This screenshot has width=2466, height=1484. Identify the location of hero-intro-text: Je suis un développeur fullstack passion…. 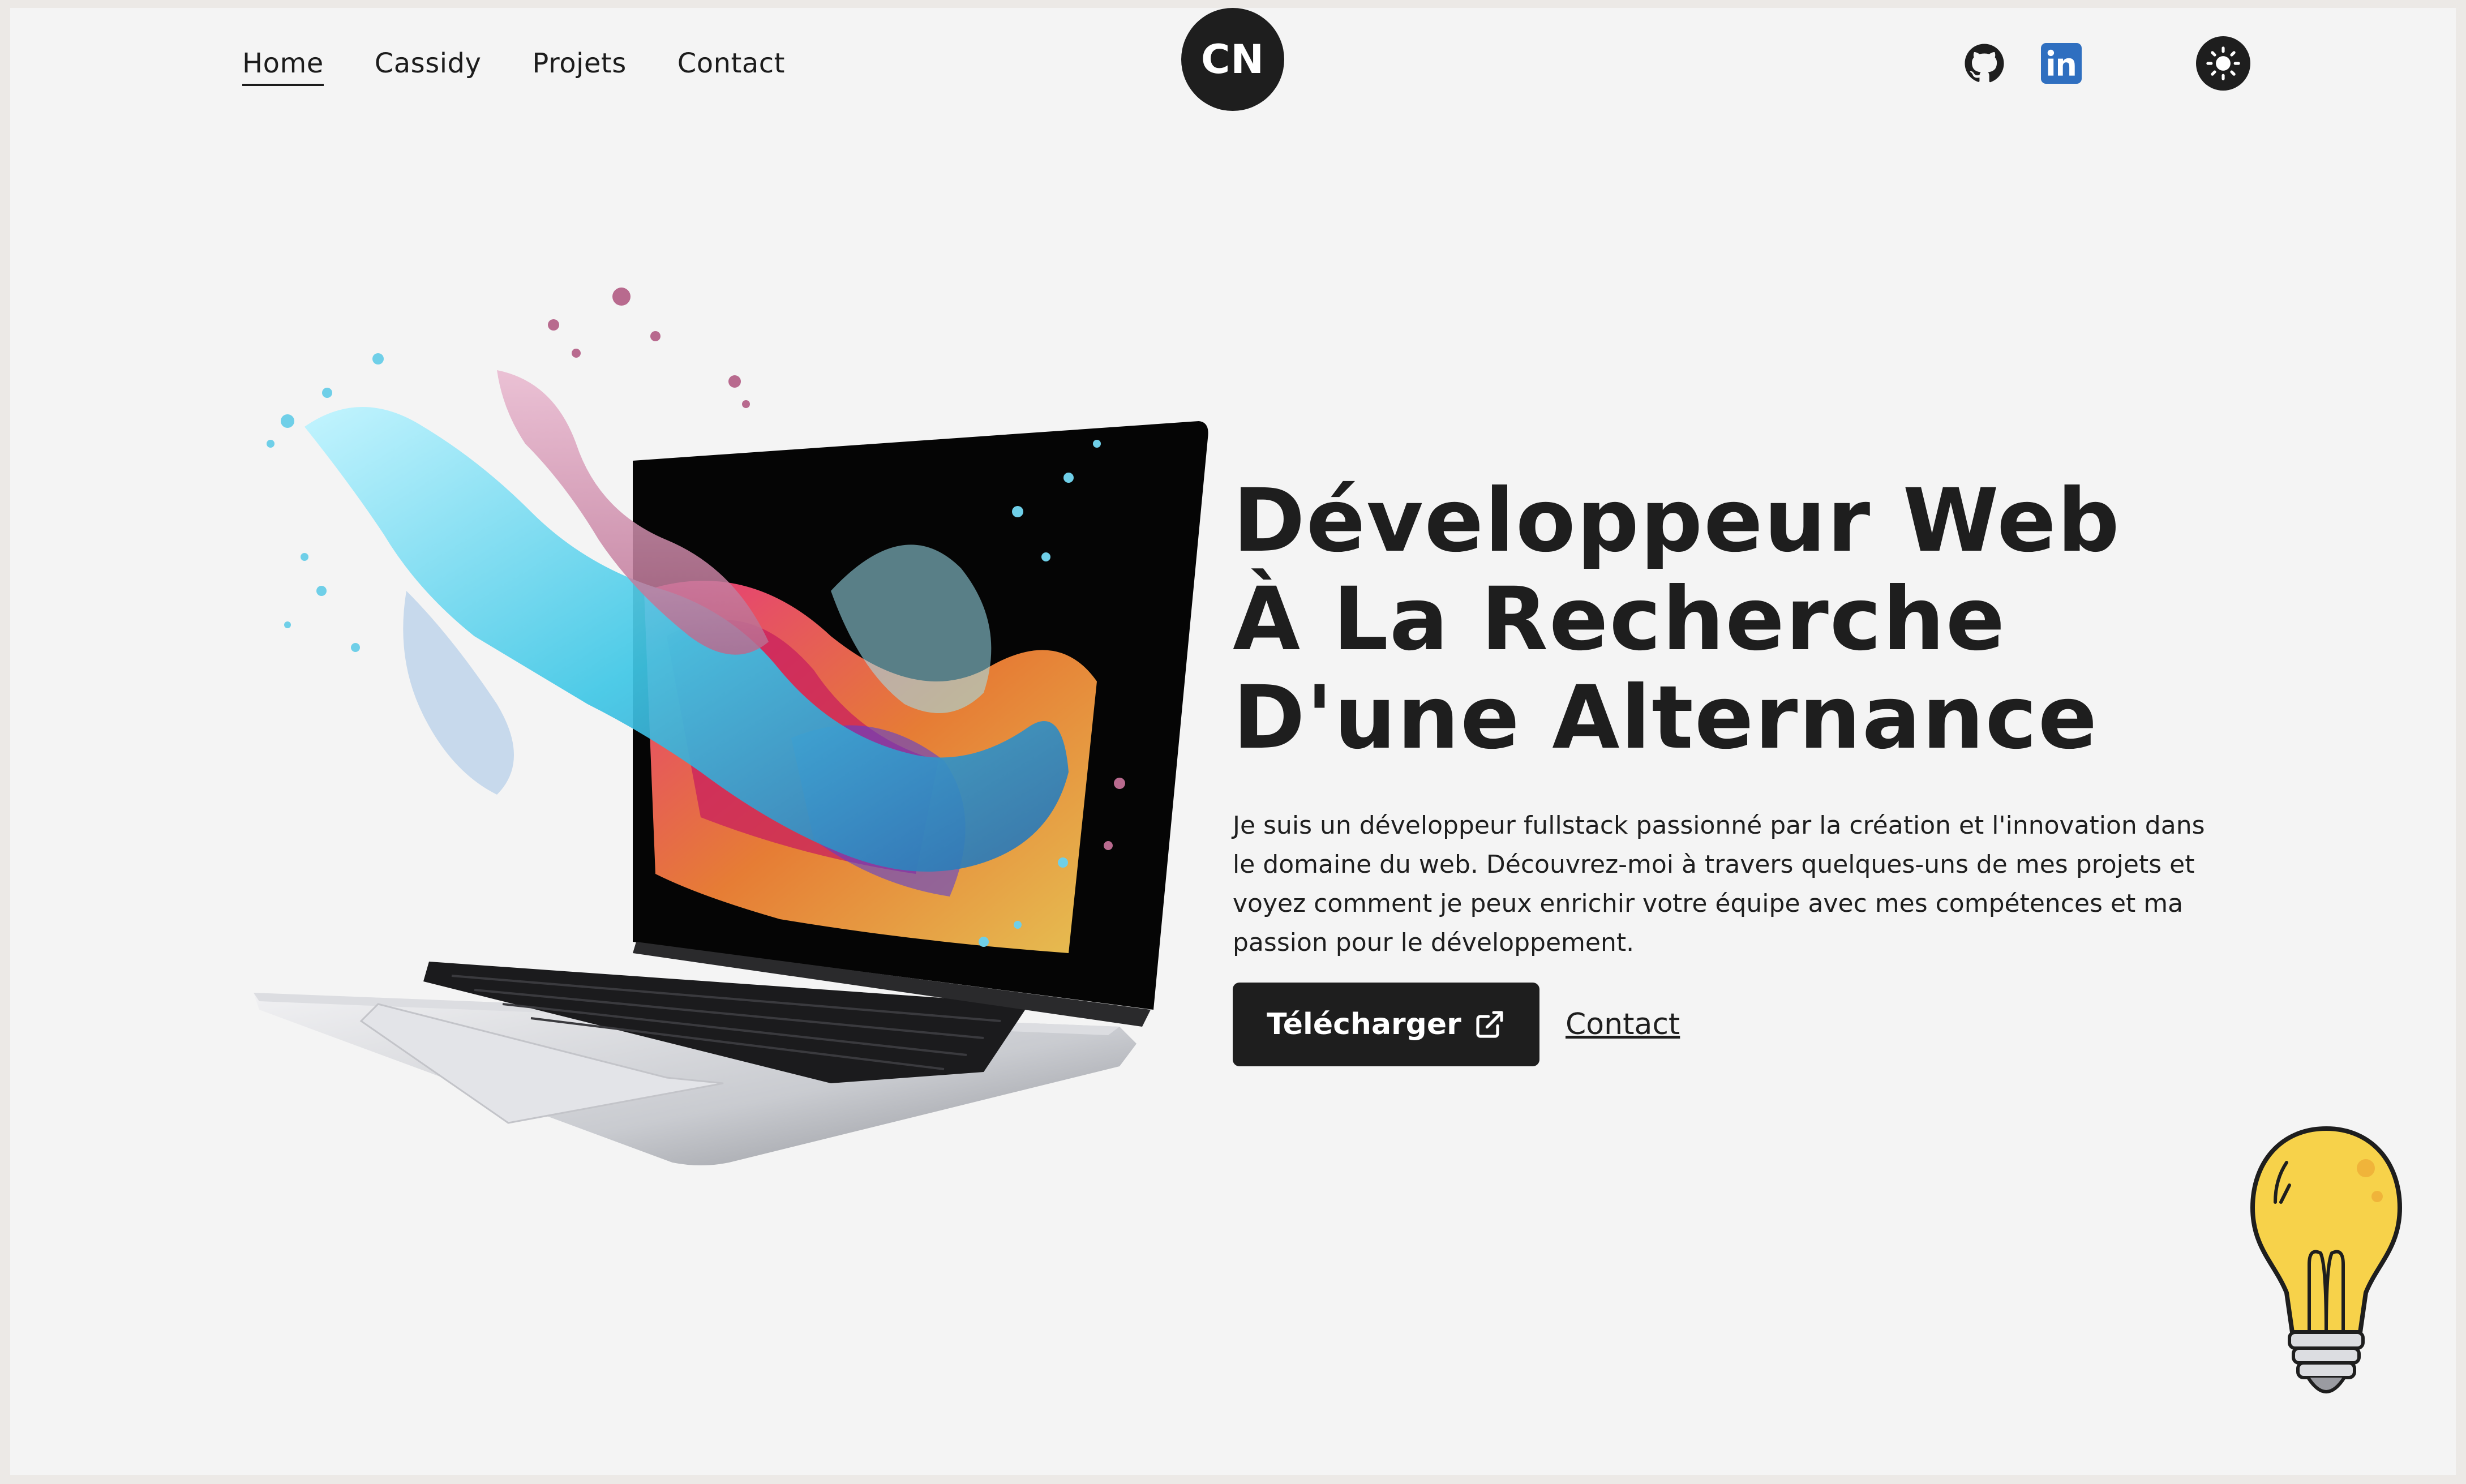
(1719, 884).